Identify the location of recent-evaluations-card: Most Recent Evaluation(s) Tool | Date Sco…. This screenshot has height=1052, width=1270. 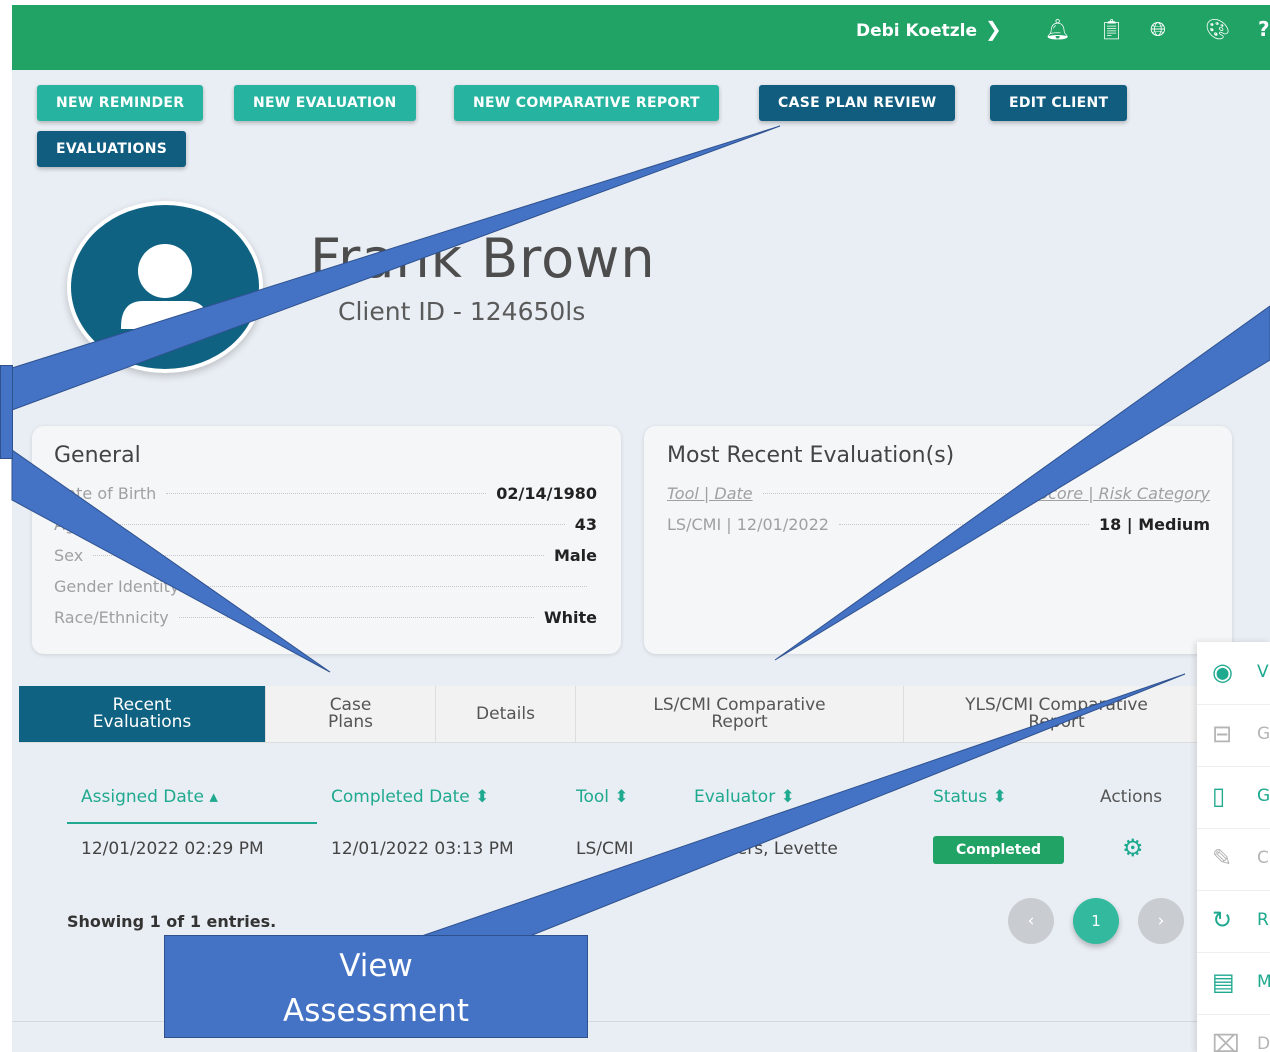
(938, 540).